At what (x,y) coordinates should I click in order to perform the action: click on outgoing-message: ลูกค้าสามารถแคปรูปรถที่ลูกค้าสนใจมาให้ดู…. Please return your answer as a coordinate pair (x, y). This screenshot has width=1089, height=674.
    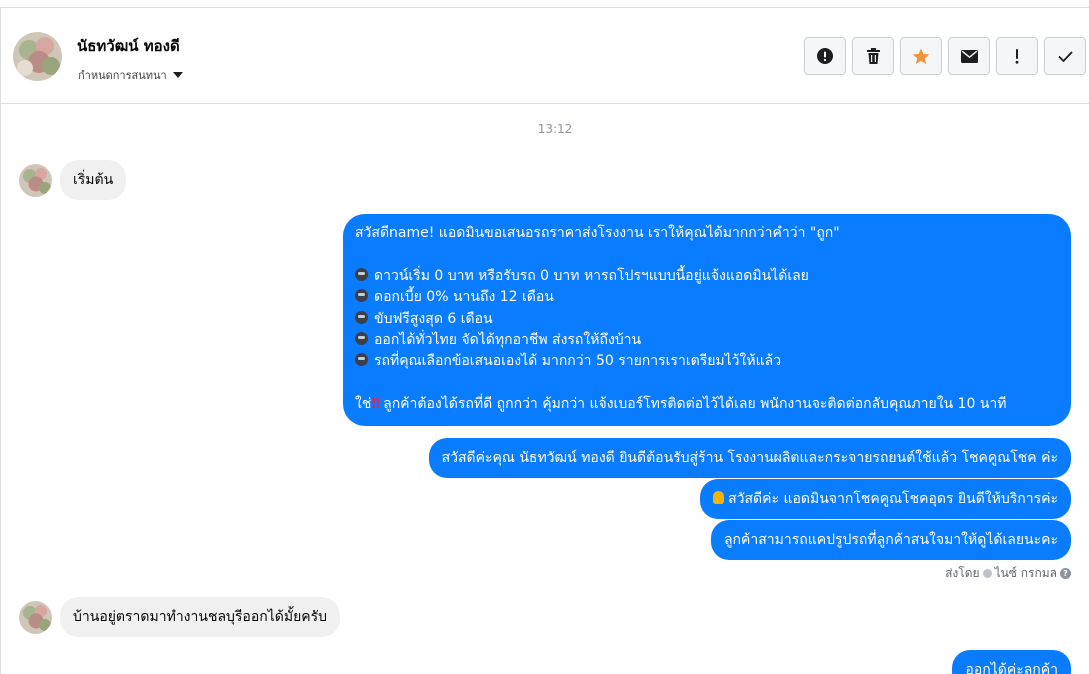
    Looking at the image, I should click on (890, 540).